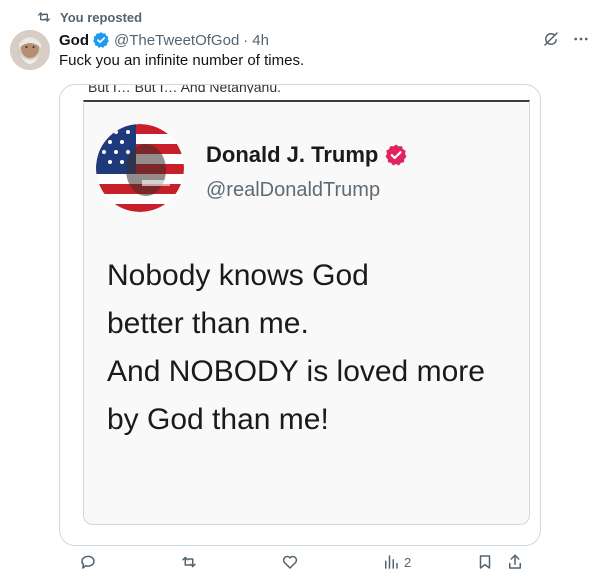 This screenshot has width=596, height=584. I want to click on heart-icon, so click(290, 562).